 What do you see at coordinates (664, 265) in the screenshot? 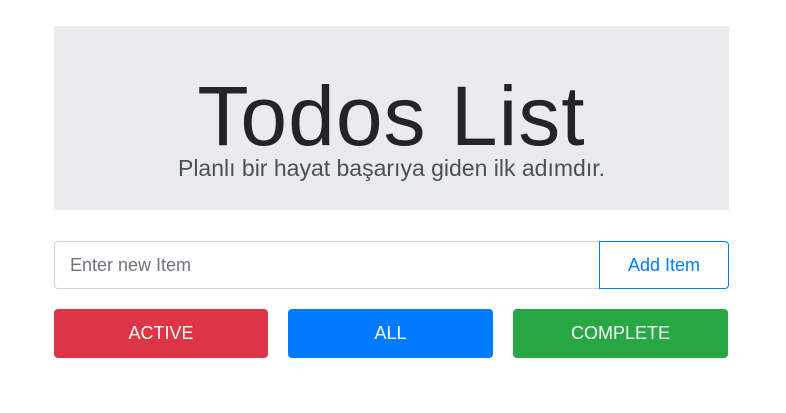
I see `add-item-button: Add Item` at bounding box center [664, 265].